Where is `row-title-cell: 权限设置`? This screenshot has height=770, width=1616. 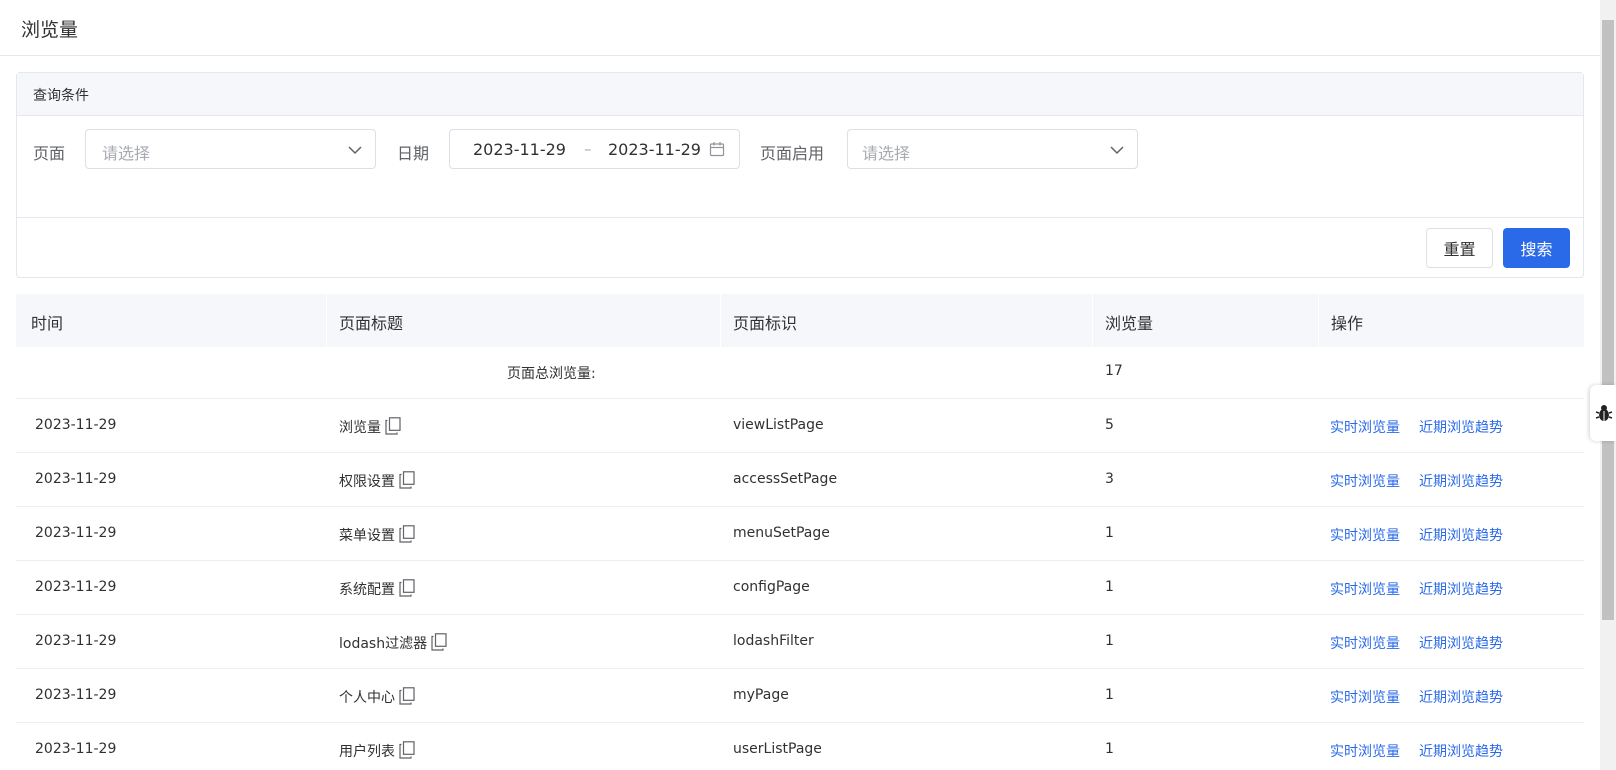 row-title-cell: 权限设置 is located at coordinates (377, 481).